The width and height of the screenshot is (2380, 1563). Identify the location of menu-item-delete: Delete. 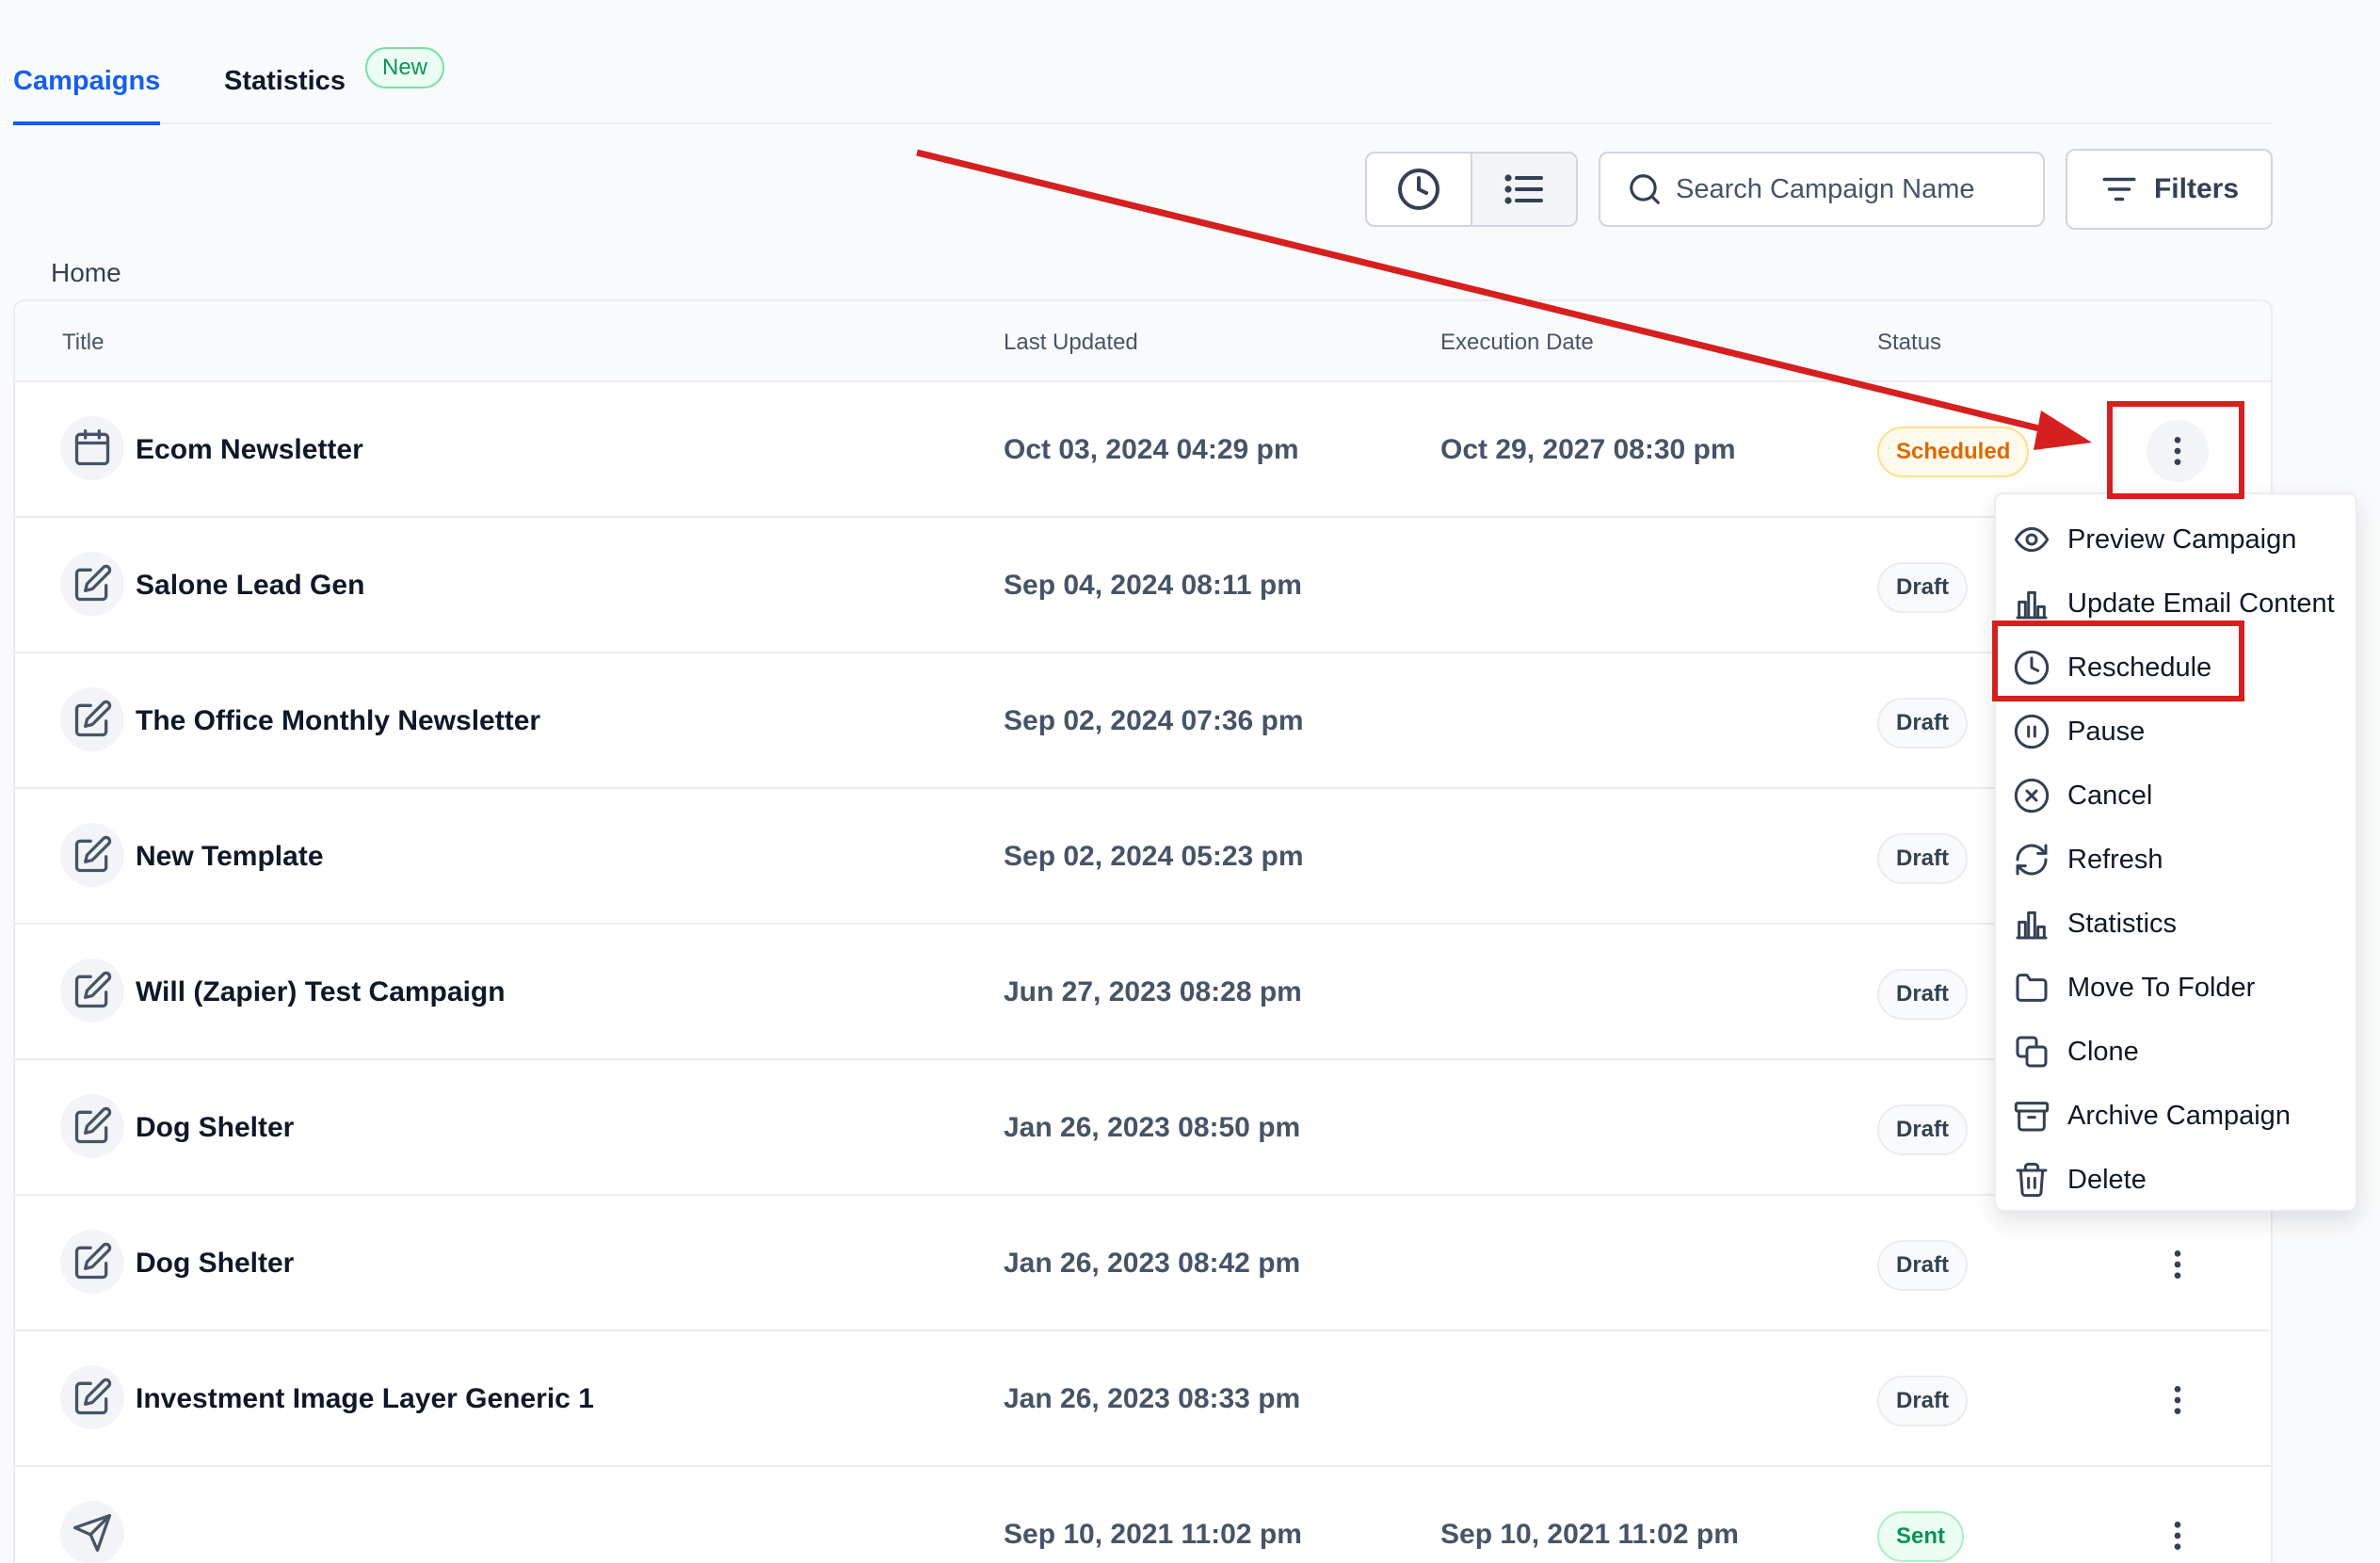
(2176, 1180).